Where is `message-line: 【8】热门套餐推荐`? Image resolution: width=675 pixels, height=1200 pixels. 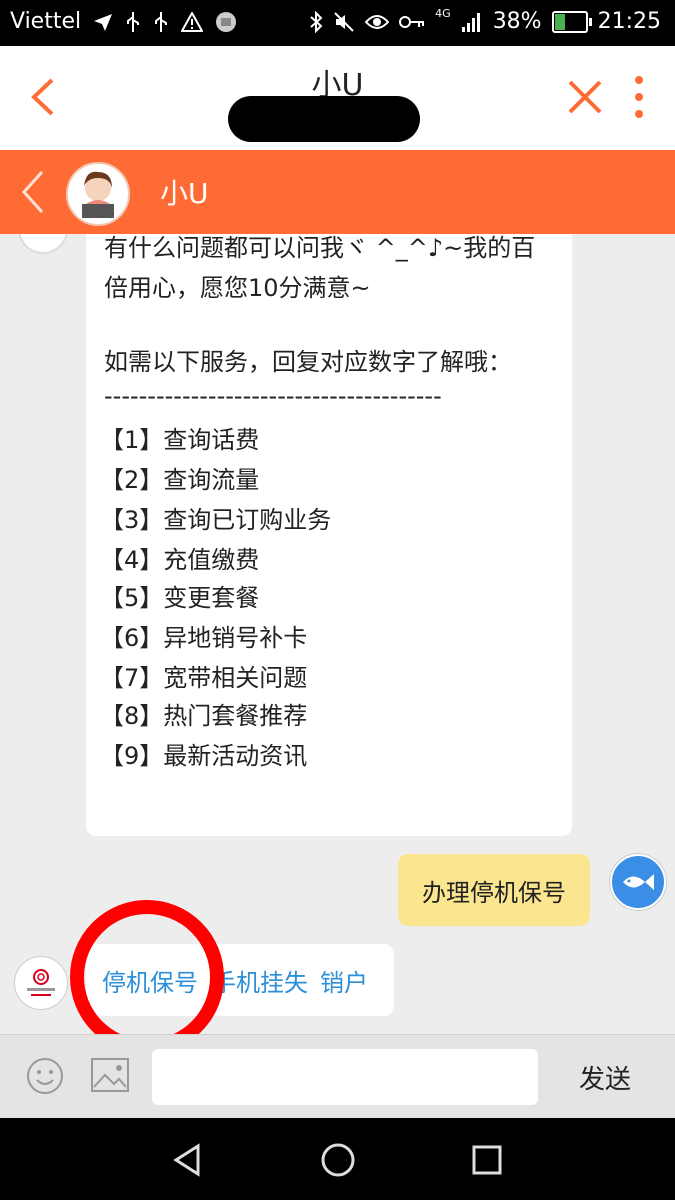
message-line: 【8】热门套餐推荐 is located at coordinates (204, 716).